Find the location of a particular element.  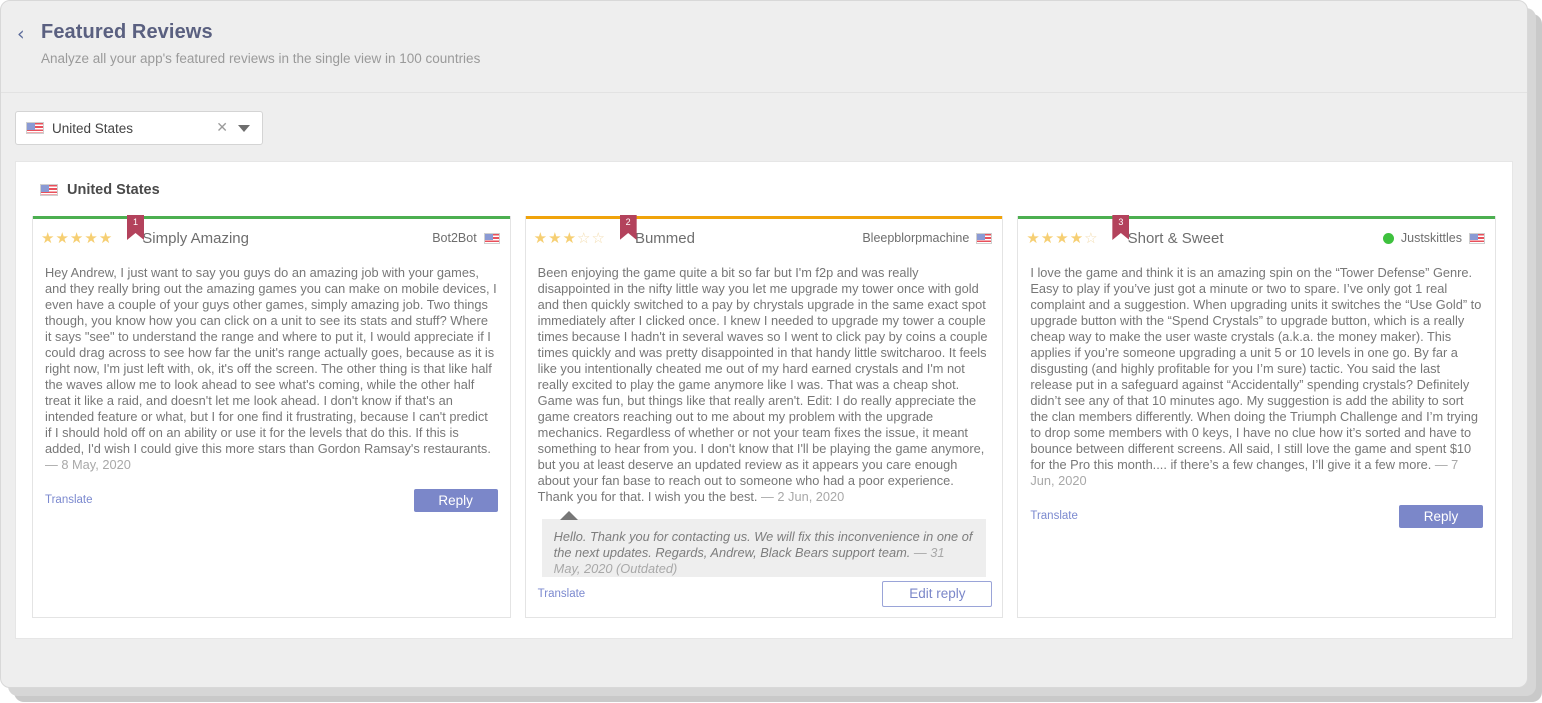

country-select-value: United States is located at coordinates (93, 128).